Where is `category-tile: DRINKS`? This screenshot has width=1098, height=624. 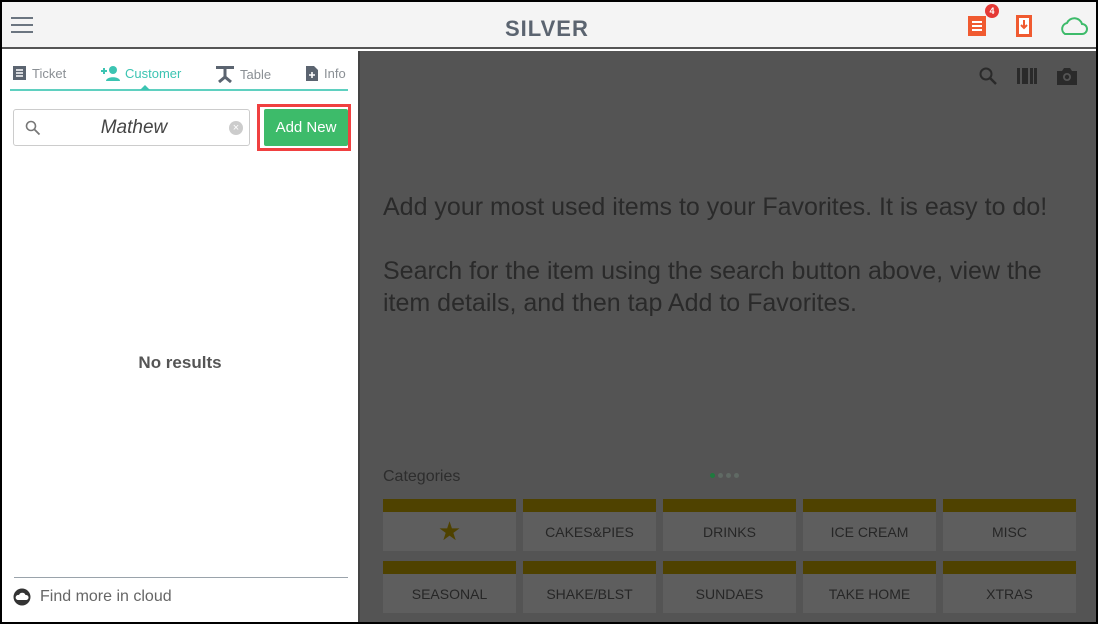 category-tile: DRINKS is located at coordinates (729, 525).